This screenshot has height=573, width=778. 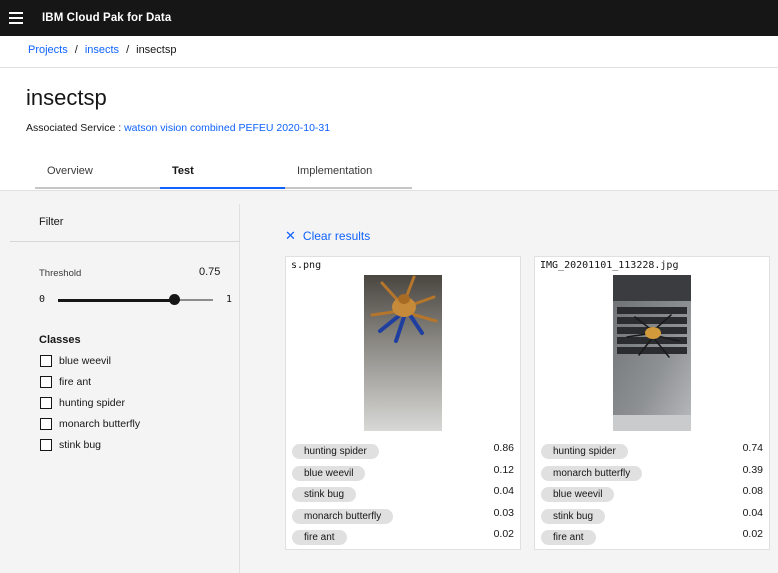 What do you see at coordinates (336, 236) in the screenshot?
I see `clear-results-label: Clear results` at bounding box center [336, 236].